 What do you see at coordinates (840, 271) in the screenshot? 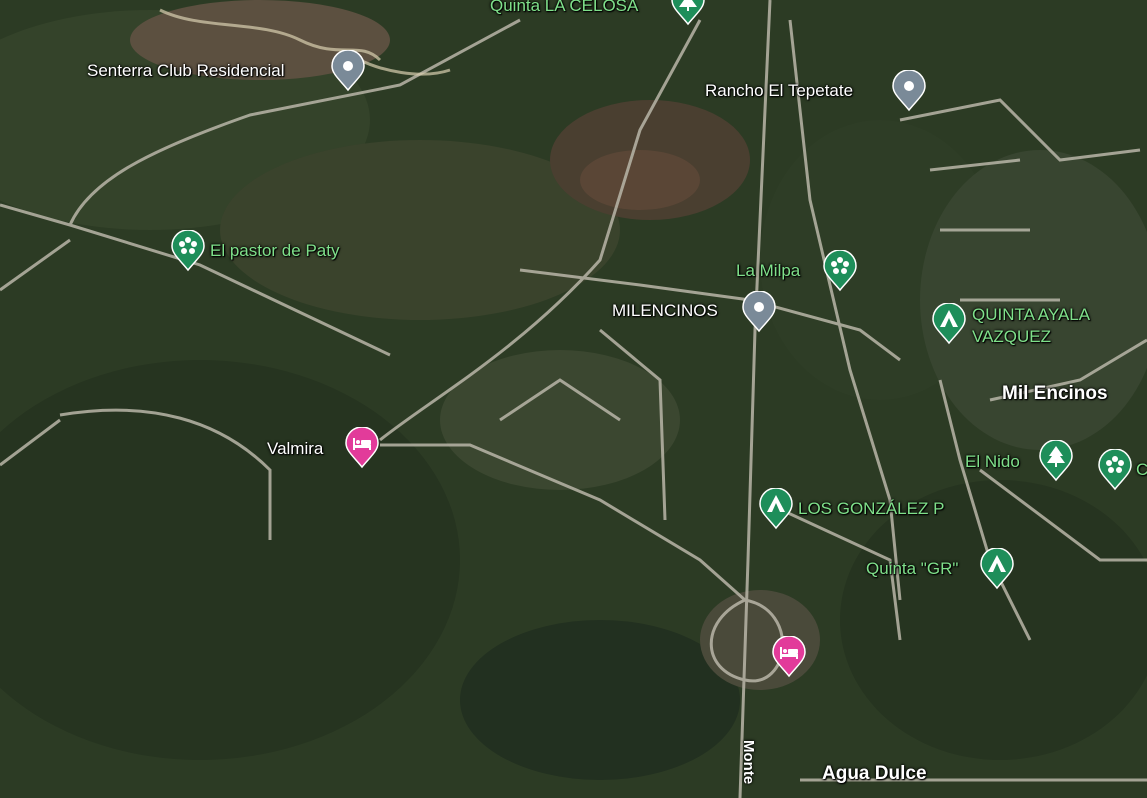
I see `pin-la-milpa` at bounding box center [840, 271].